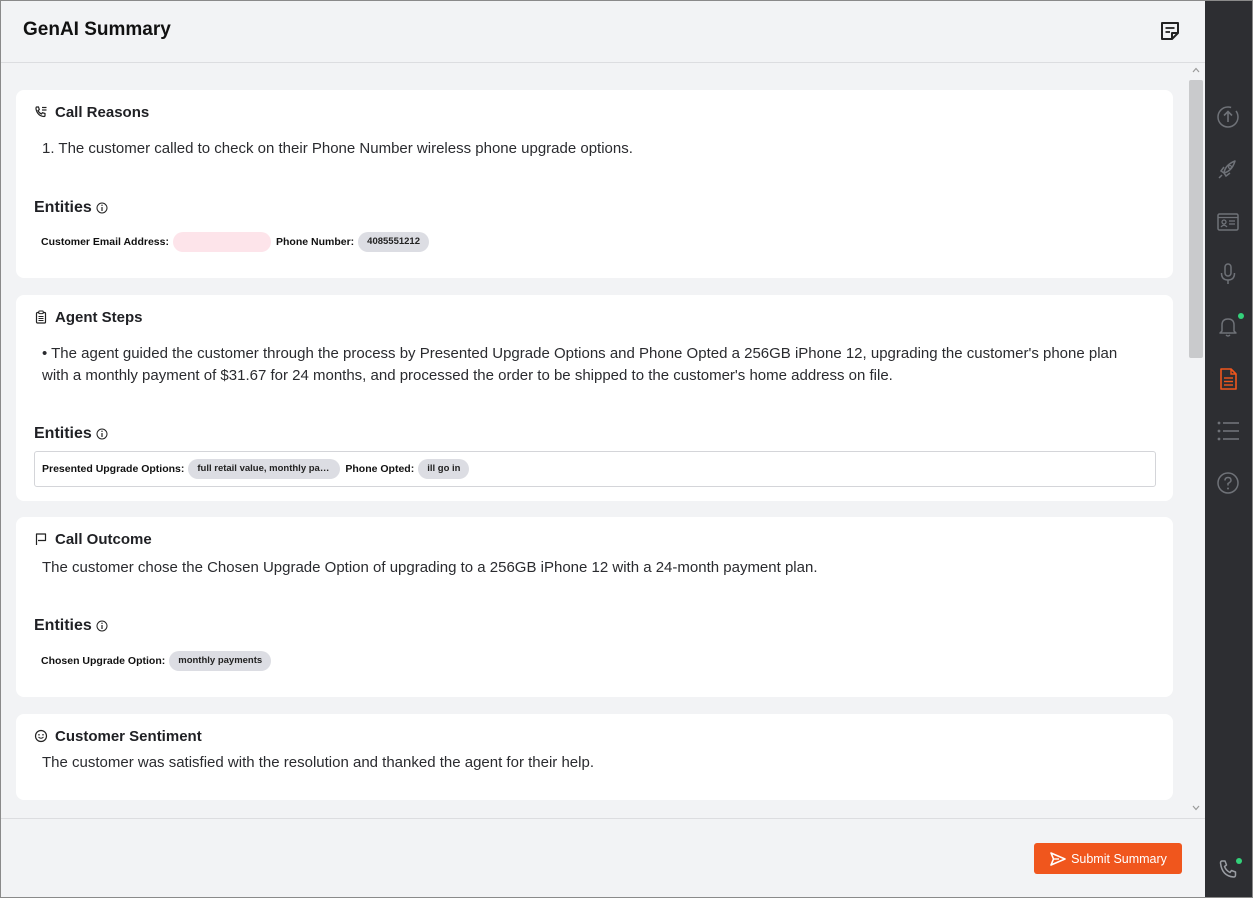 This screenshot has width=1253, height=898. What do you see at coordinates (99, 317) in the screenshot?
I see `agent-steps-title: Agent Steps` at bounding box center [99, 317].